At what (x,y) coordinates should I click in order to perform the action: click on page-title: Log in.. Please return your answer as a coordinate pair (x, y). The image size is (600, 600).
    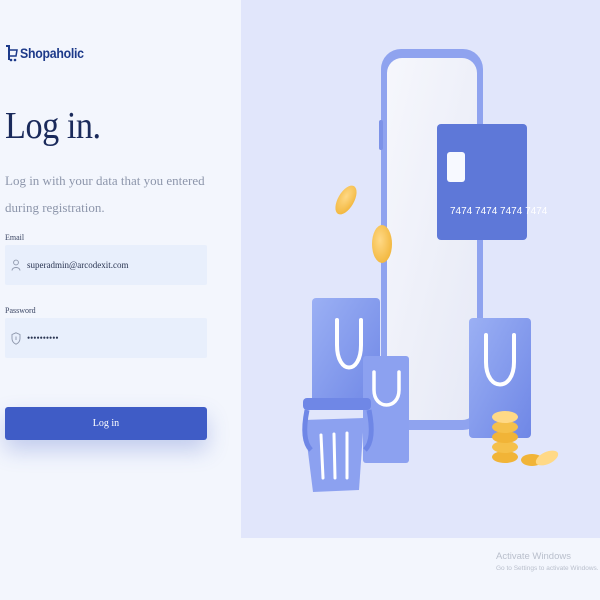
    Looking at the image, I should click on (53, 126).